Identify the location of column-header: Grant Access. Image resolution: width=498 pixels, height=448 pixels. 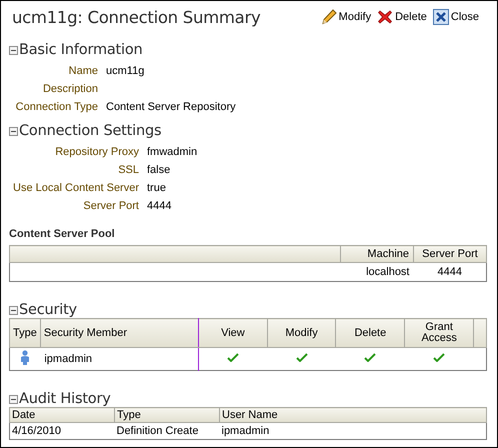
(439, 333).